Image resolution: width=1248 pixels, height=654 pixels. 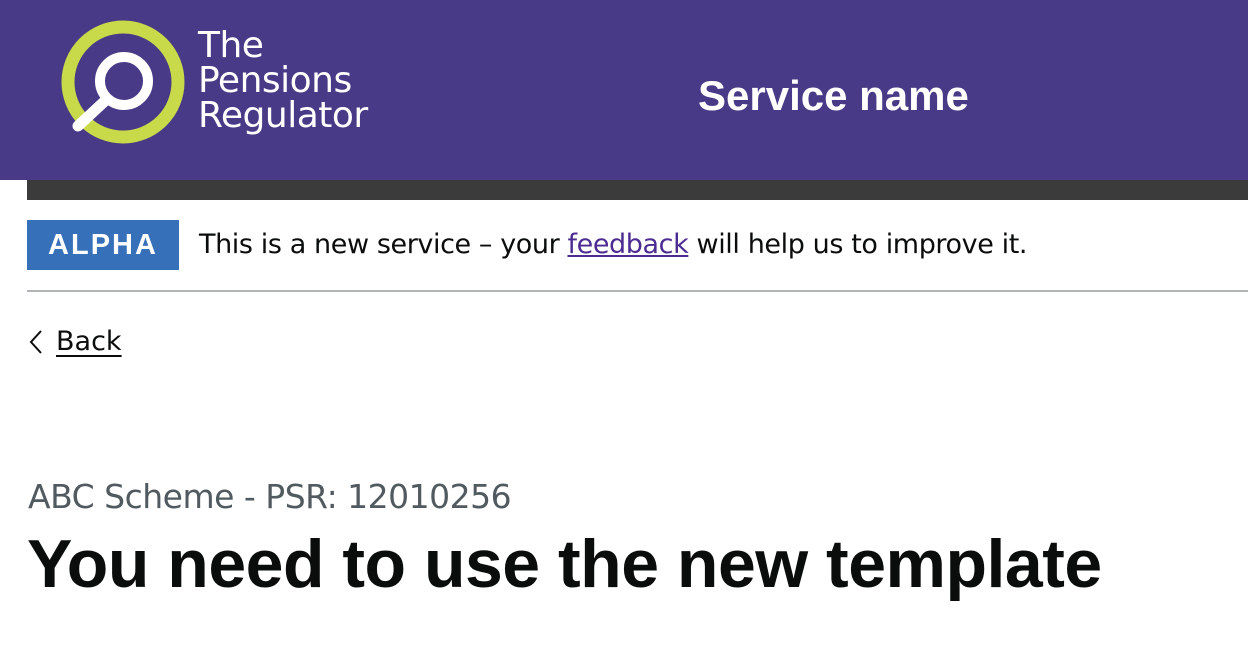 I want to click on header-underline-bar, so click(x=637, y=190).